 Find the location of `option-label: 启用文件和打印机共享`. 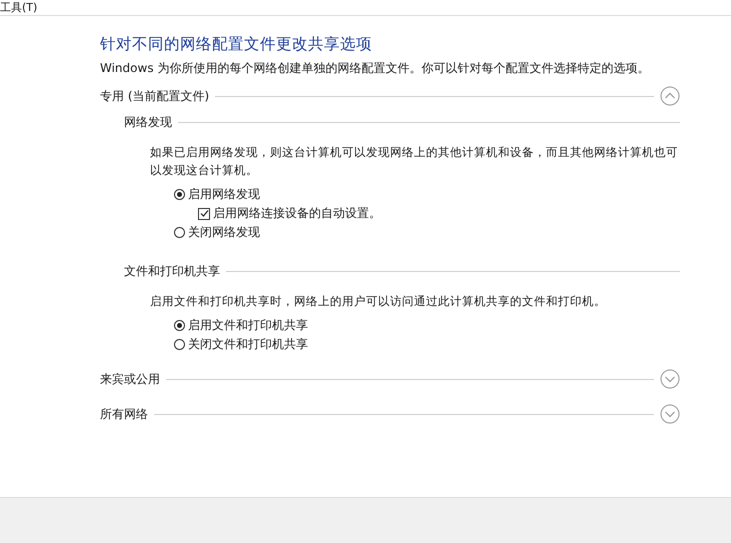

option-label: 启用文件和打印机共享 is located at coordinates (248, 325).